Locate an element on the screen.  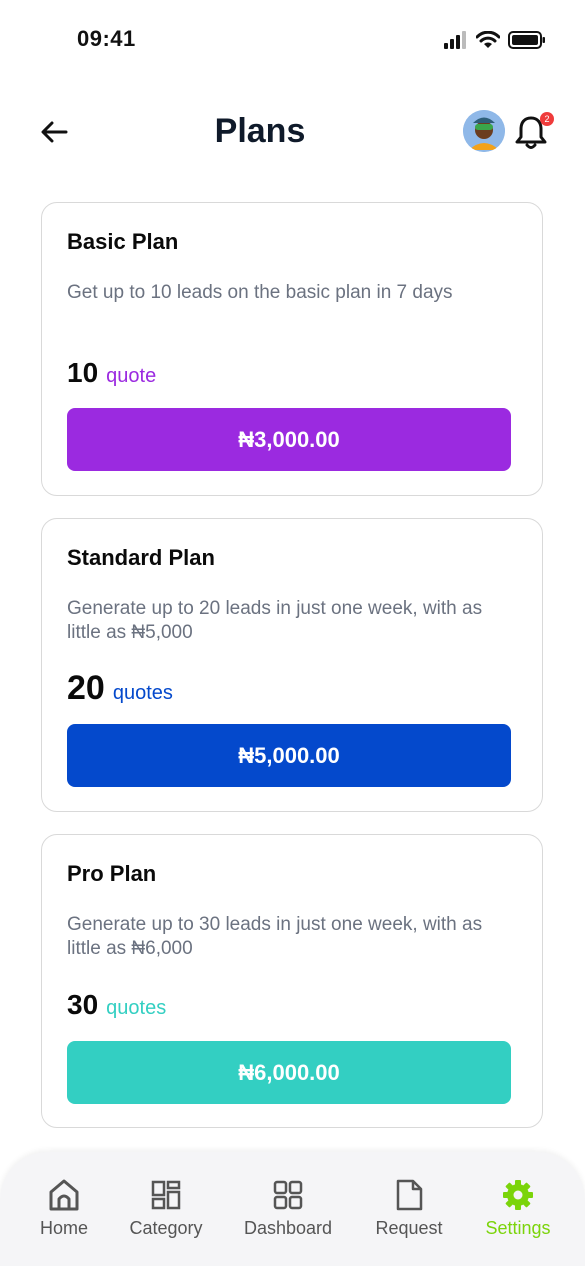
plan-quota: 10 quote is located at coordinates (111, 373).